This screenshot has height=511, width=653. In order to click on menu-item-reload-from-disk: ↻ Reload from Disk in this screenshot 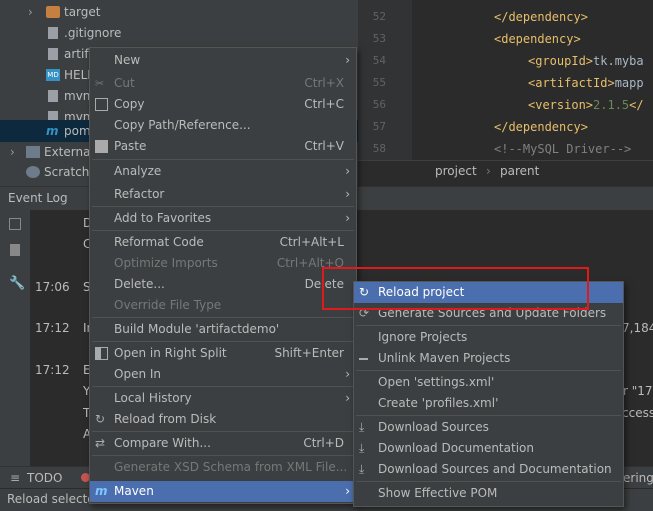, I will do `click(223, 419)`.